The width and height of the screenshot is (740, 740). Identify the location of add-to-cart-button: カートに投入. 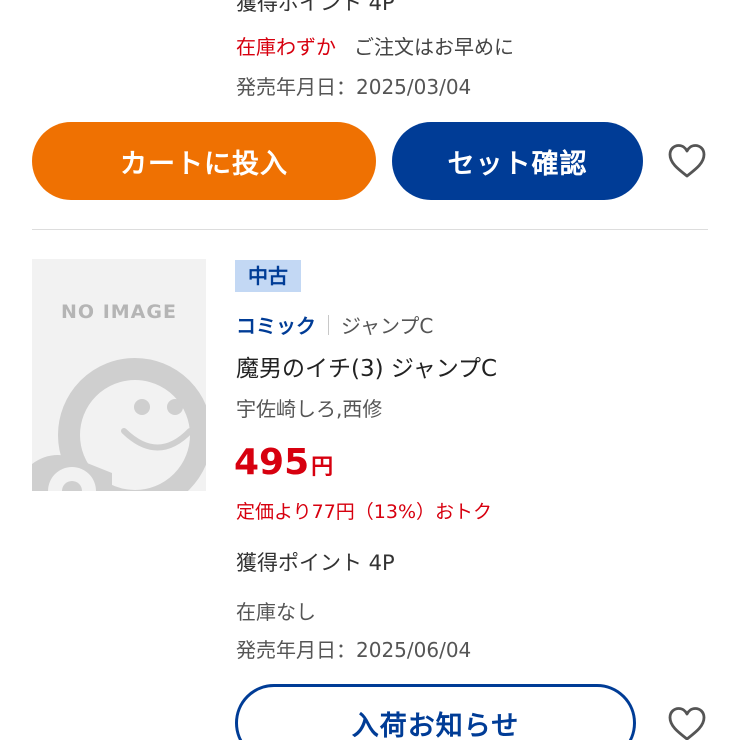
(204, 161).